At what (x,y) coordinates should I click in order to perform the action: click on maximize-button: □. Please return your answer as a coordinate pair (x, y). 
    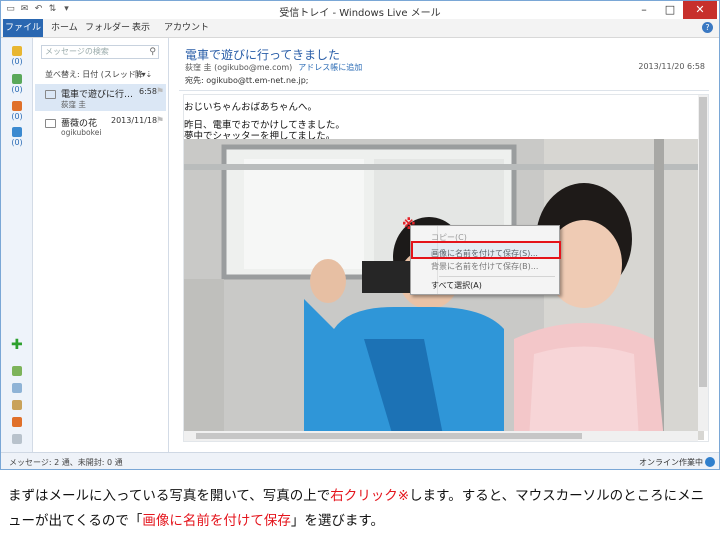
    Looking at the image, I should click on (670, 10).